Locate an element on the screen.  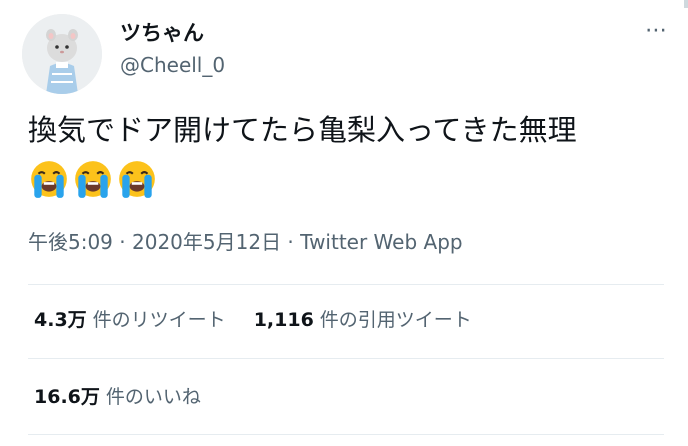
emoji-row is located at coordinates (94, 179).